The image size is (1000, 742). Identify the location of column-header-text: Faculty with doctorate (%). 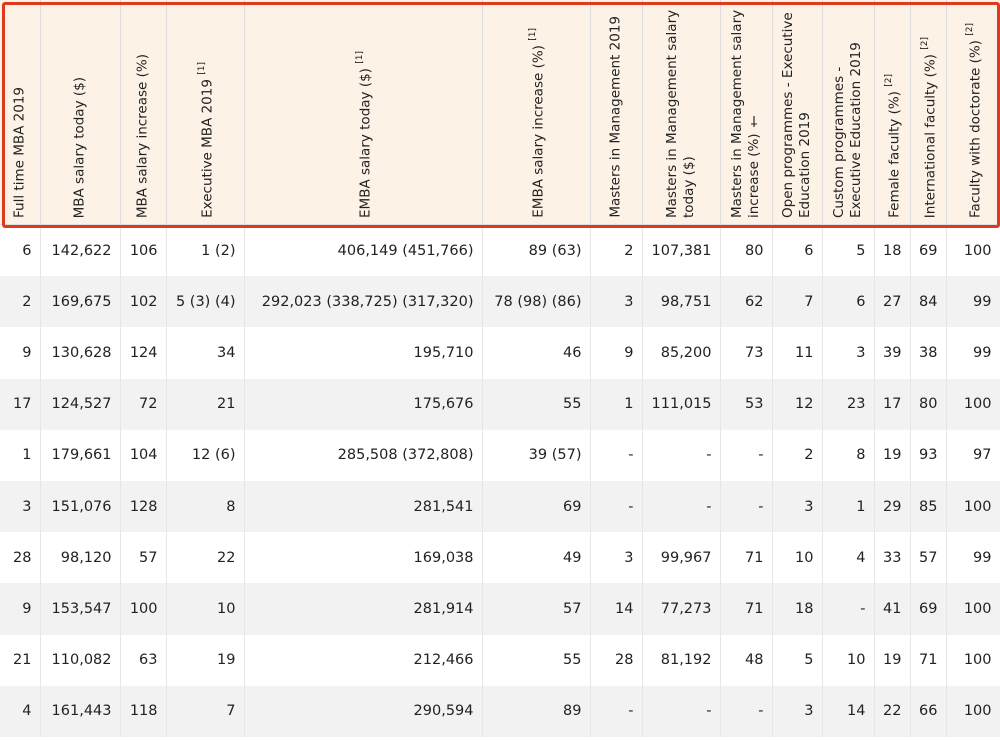
(975, 129).